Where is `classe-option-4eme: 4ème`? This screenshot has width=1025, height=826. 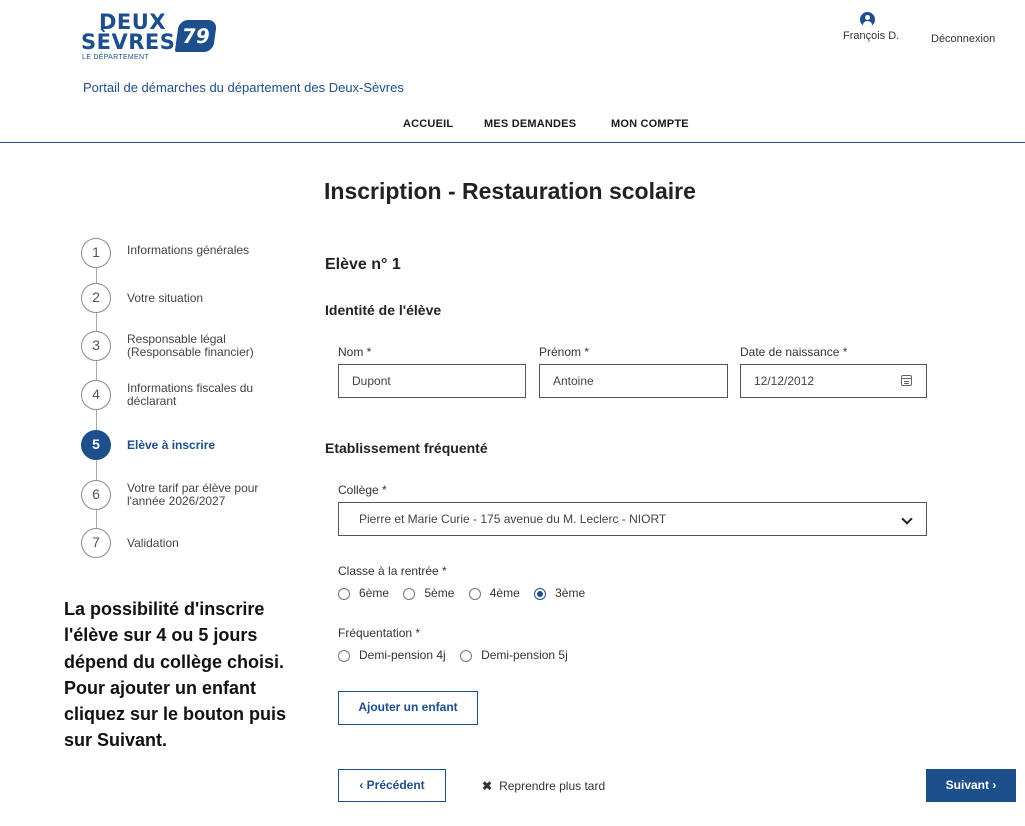
classe-option-4eme: 4ème is located at coordinates (494, 592).